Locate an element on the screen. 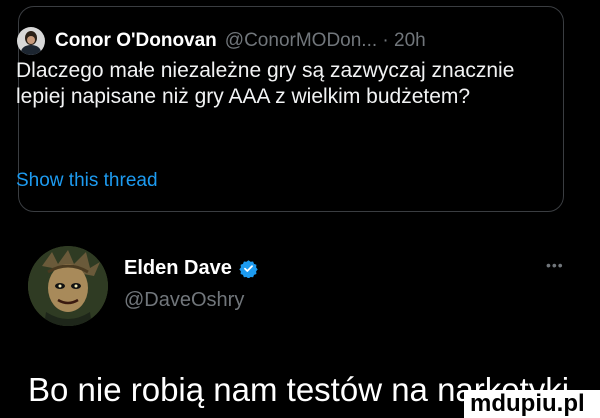  quoted-author-name: Conor O'Donovan is located at coordinates (136, 41).